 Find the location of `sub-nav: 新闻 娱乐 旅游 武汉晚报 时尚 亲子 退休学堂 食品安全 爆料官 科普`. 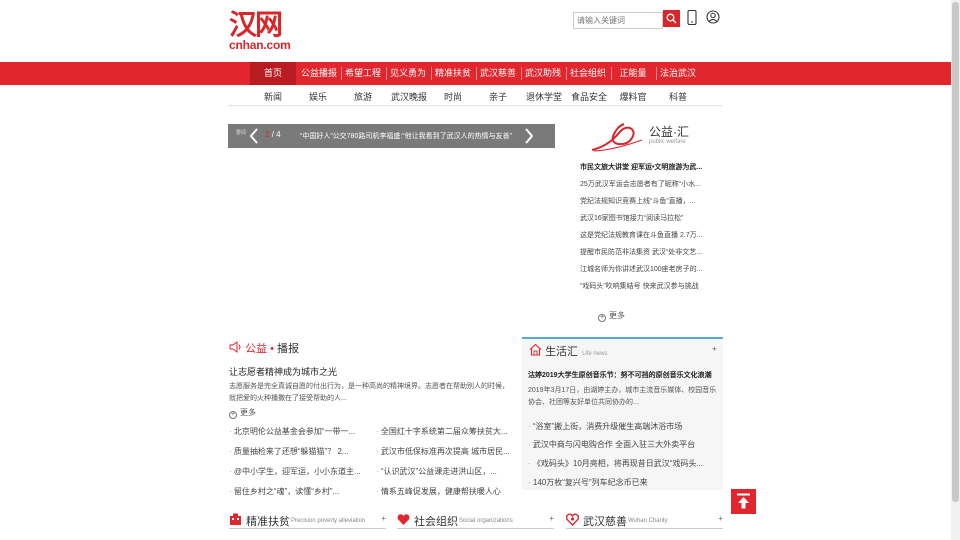

sub-nav: 新闻 娱乐 旅游 武汉晚报 时尚 亲子 退休学堂 食品安全 爆料官 科普 is located at coordinates (475, 97).